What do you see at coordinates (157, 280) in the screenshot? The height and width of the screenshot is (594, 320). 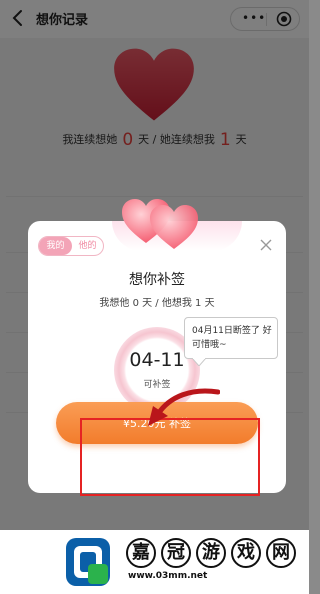 I see `modal-title: 想你补签` at bounding box center [157, 280].